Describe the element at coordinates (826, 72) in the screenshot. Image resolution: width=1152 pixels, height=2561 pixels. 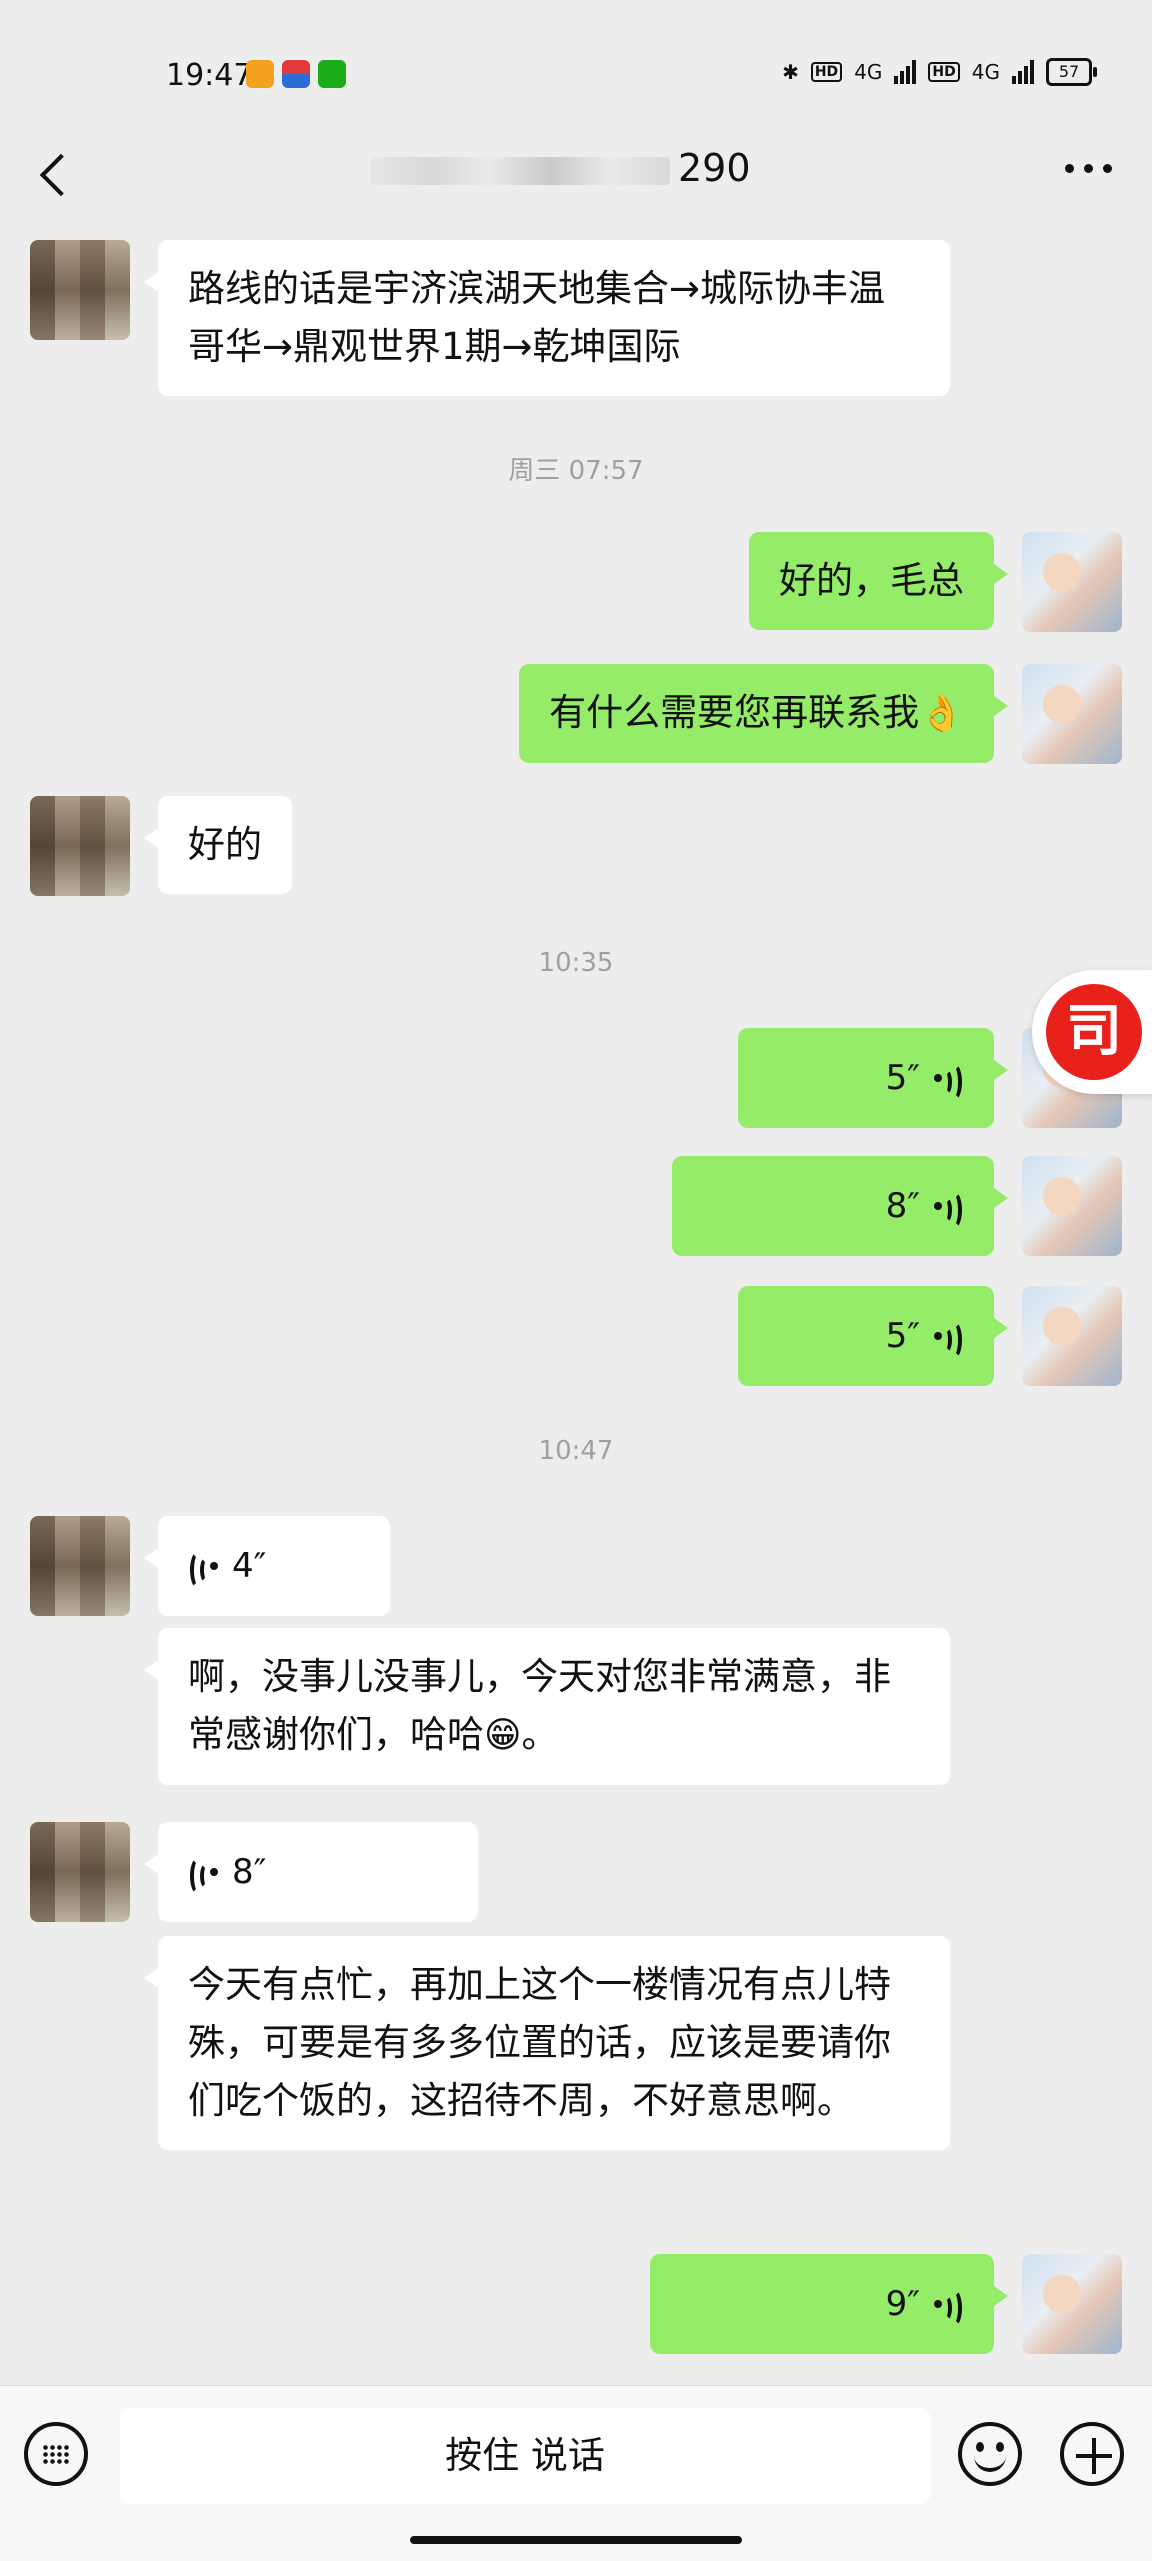
I see `hd-badge-1: HD` at that location.